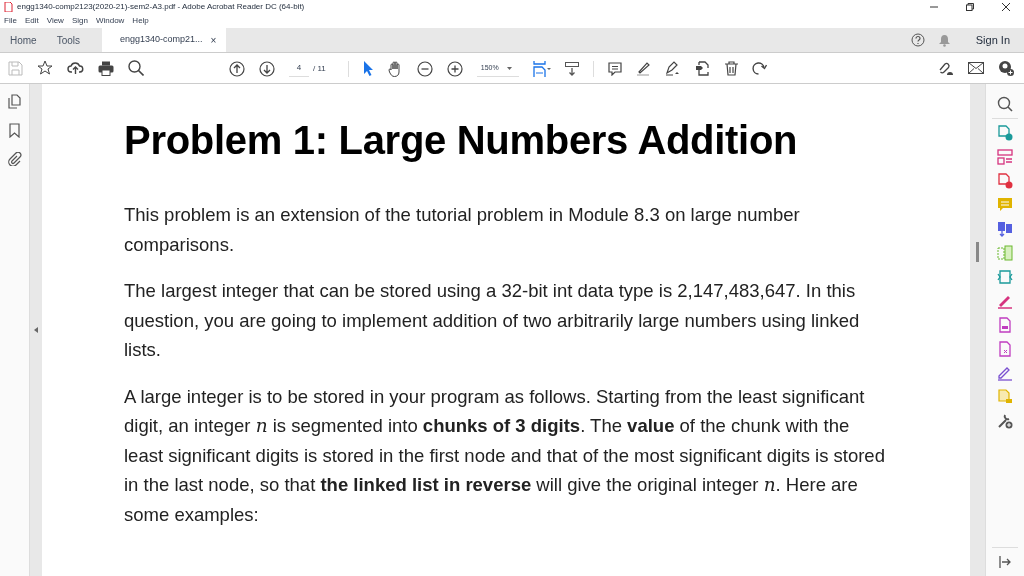  Describe the element at coordinates (395, 68) in the screenshot. I see `hand-icon` at that location.